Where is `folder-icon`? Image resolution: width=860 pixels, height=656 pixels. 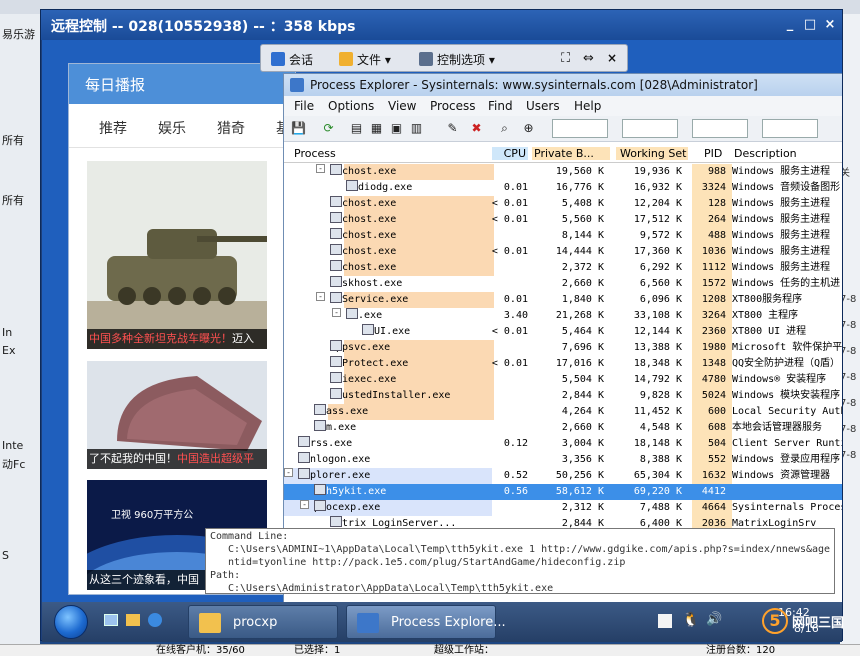 folder-icon is located at coordinates (133, 620).